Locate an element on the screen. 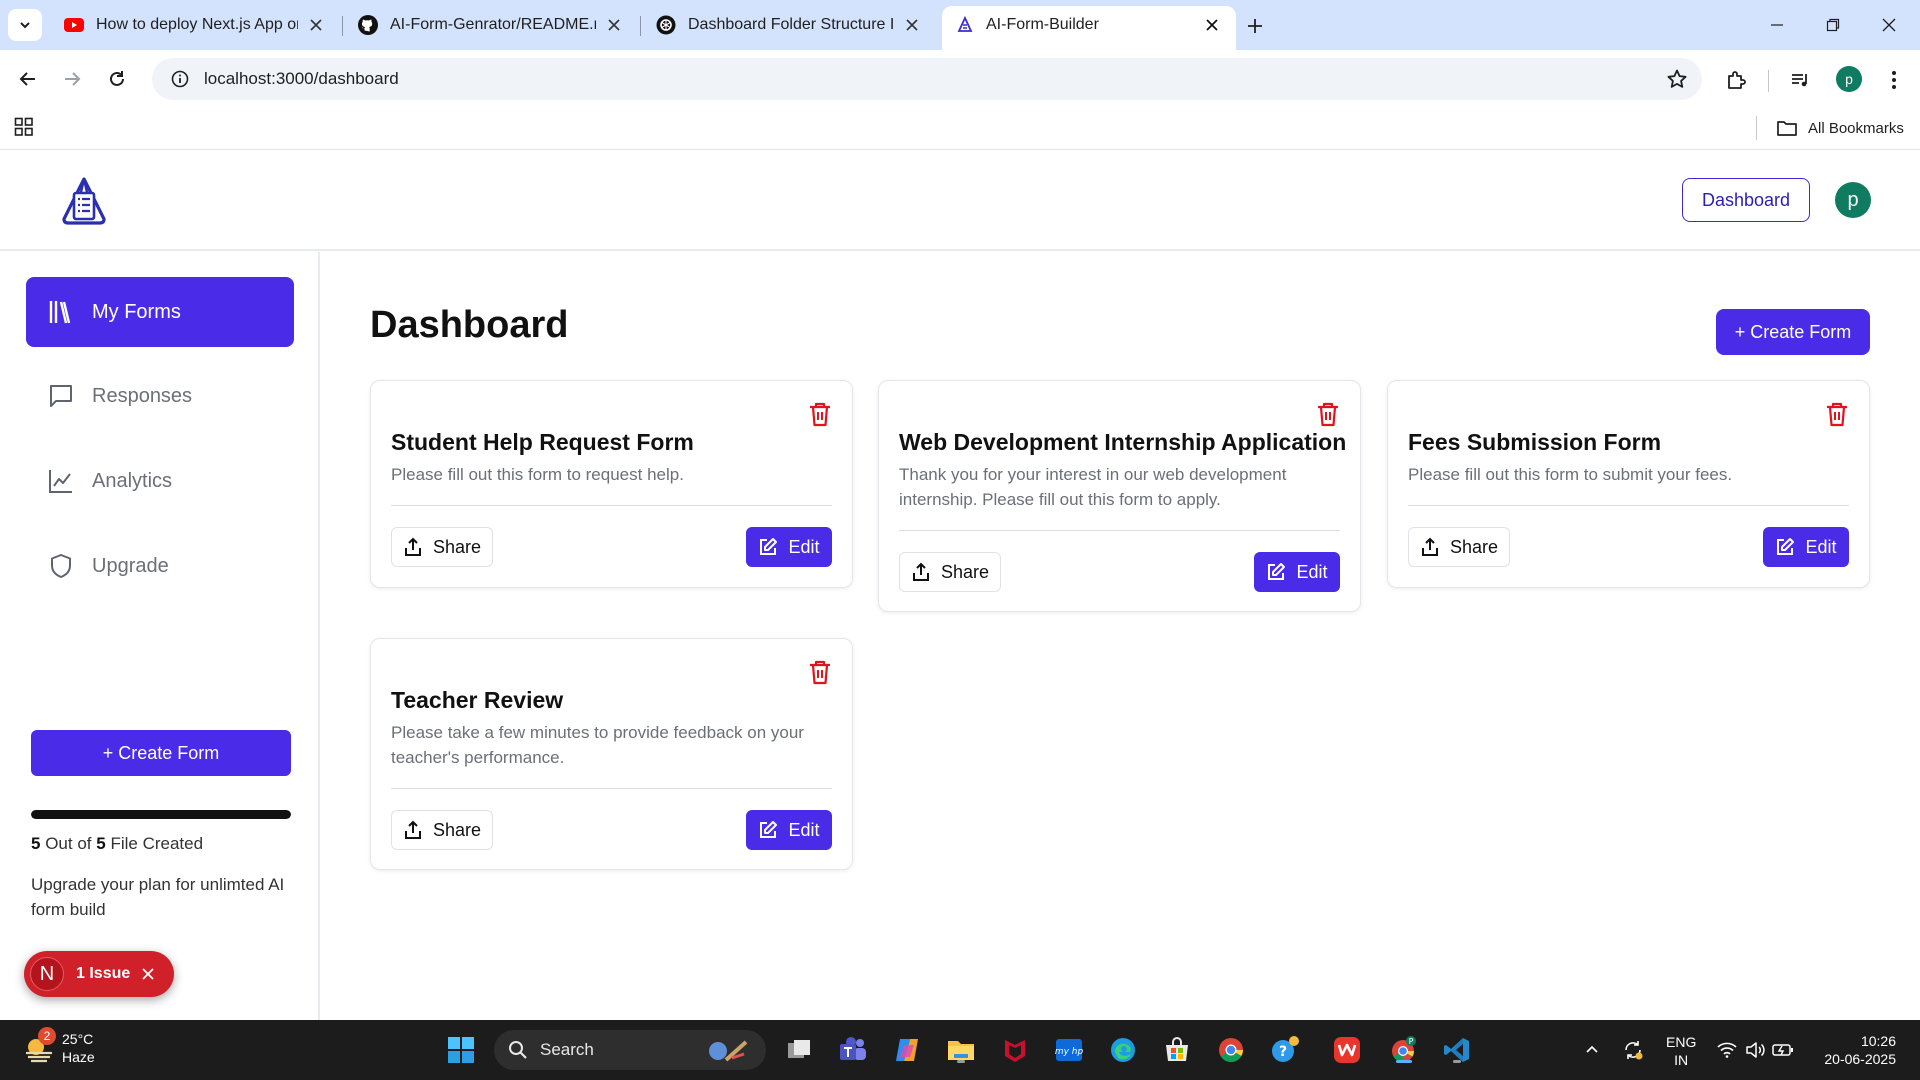 The image size is (1920, 1080). sync-icon is located at coordinates (1633, 1050).